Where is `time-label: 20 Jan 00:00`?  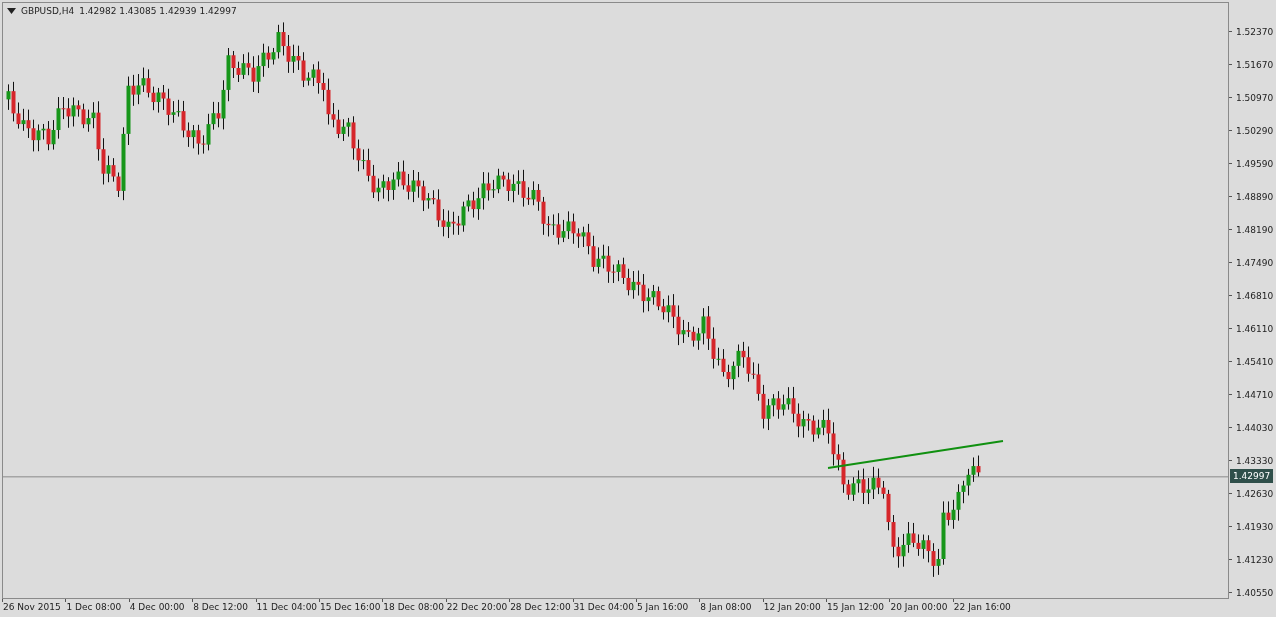
time-label: 20 Jan 00:00 is located at coordinates (919, 606).